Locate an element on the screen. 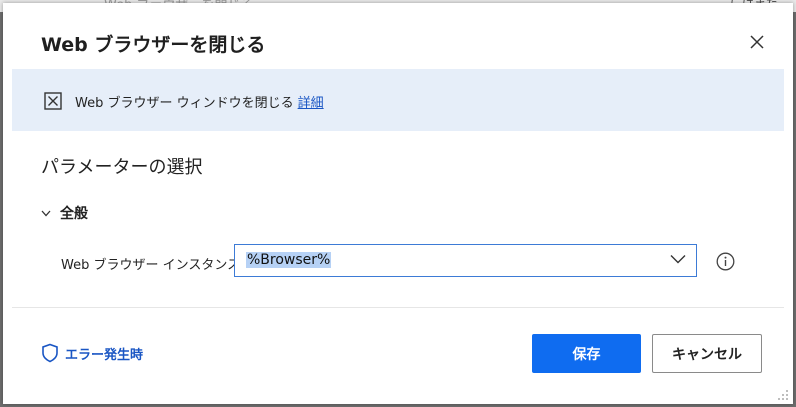  on-error-link: エラー発生時 is located at coordinates (92, 353).